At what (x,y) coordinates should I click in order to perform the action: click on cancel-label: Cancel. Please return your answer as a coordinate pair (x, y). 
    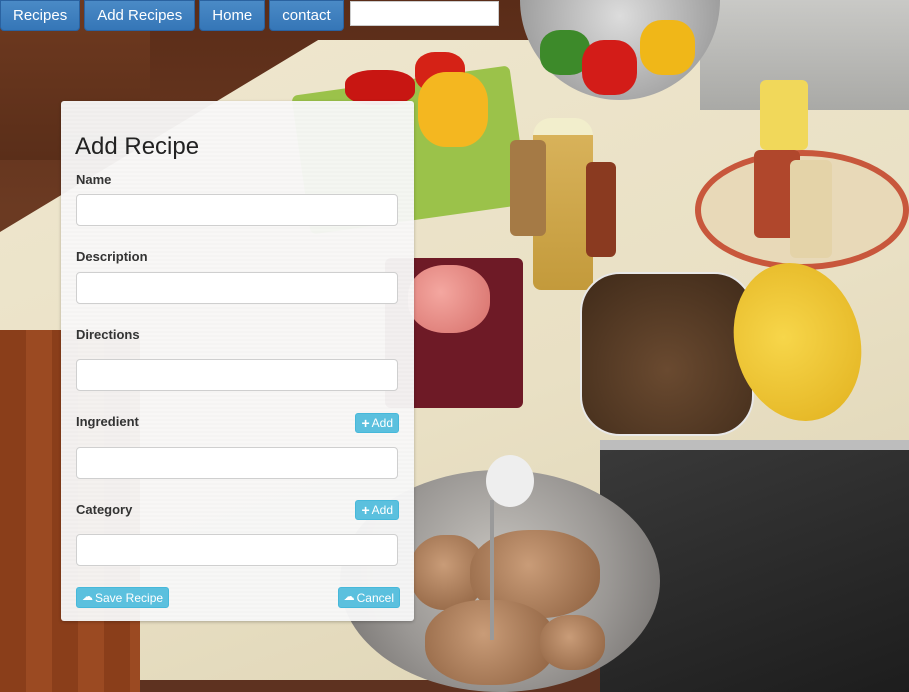
    Looking at the image, I should click on (375, 597).